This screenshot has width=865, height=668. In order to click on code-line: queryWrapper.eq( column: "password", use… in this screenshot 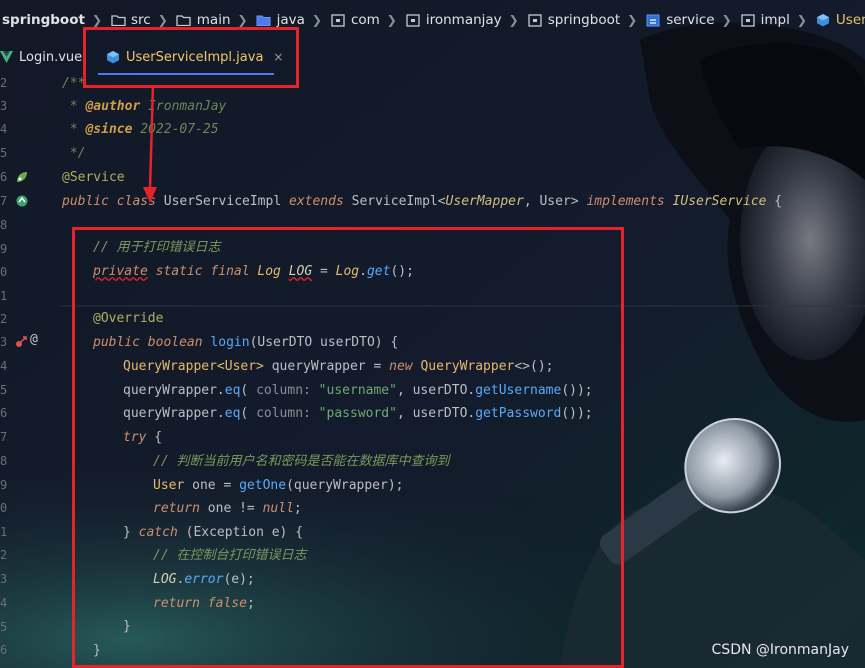, I will do `click(358, 413)`.